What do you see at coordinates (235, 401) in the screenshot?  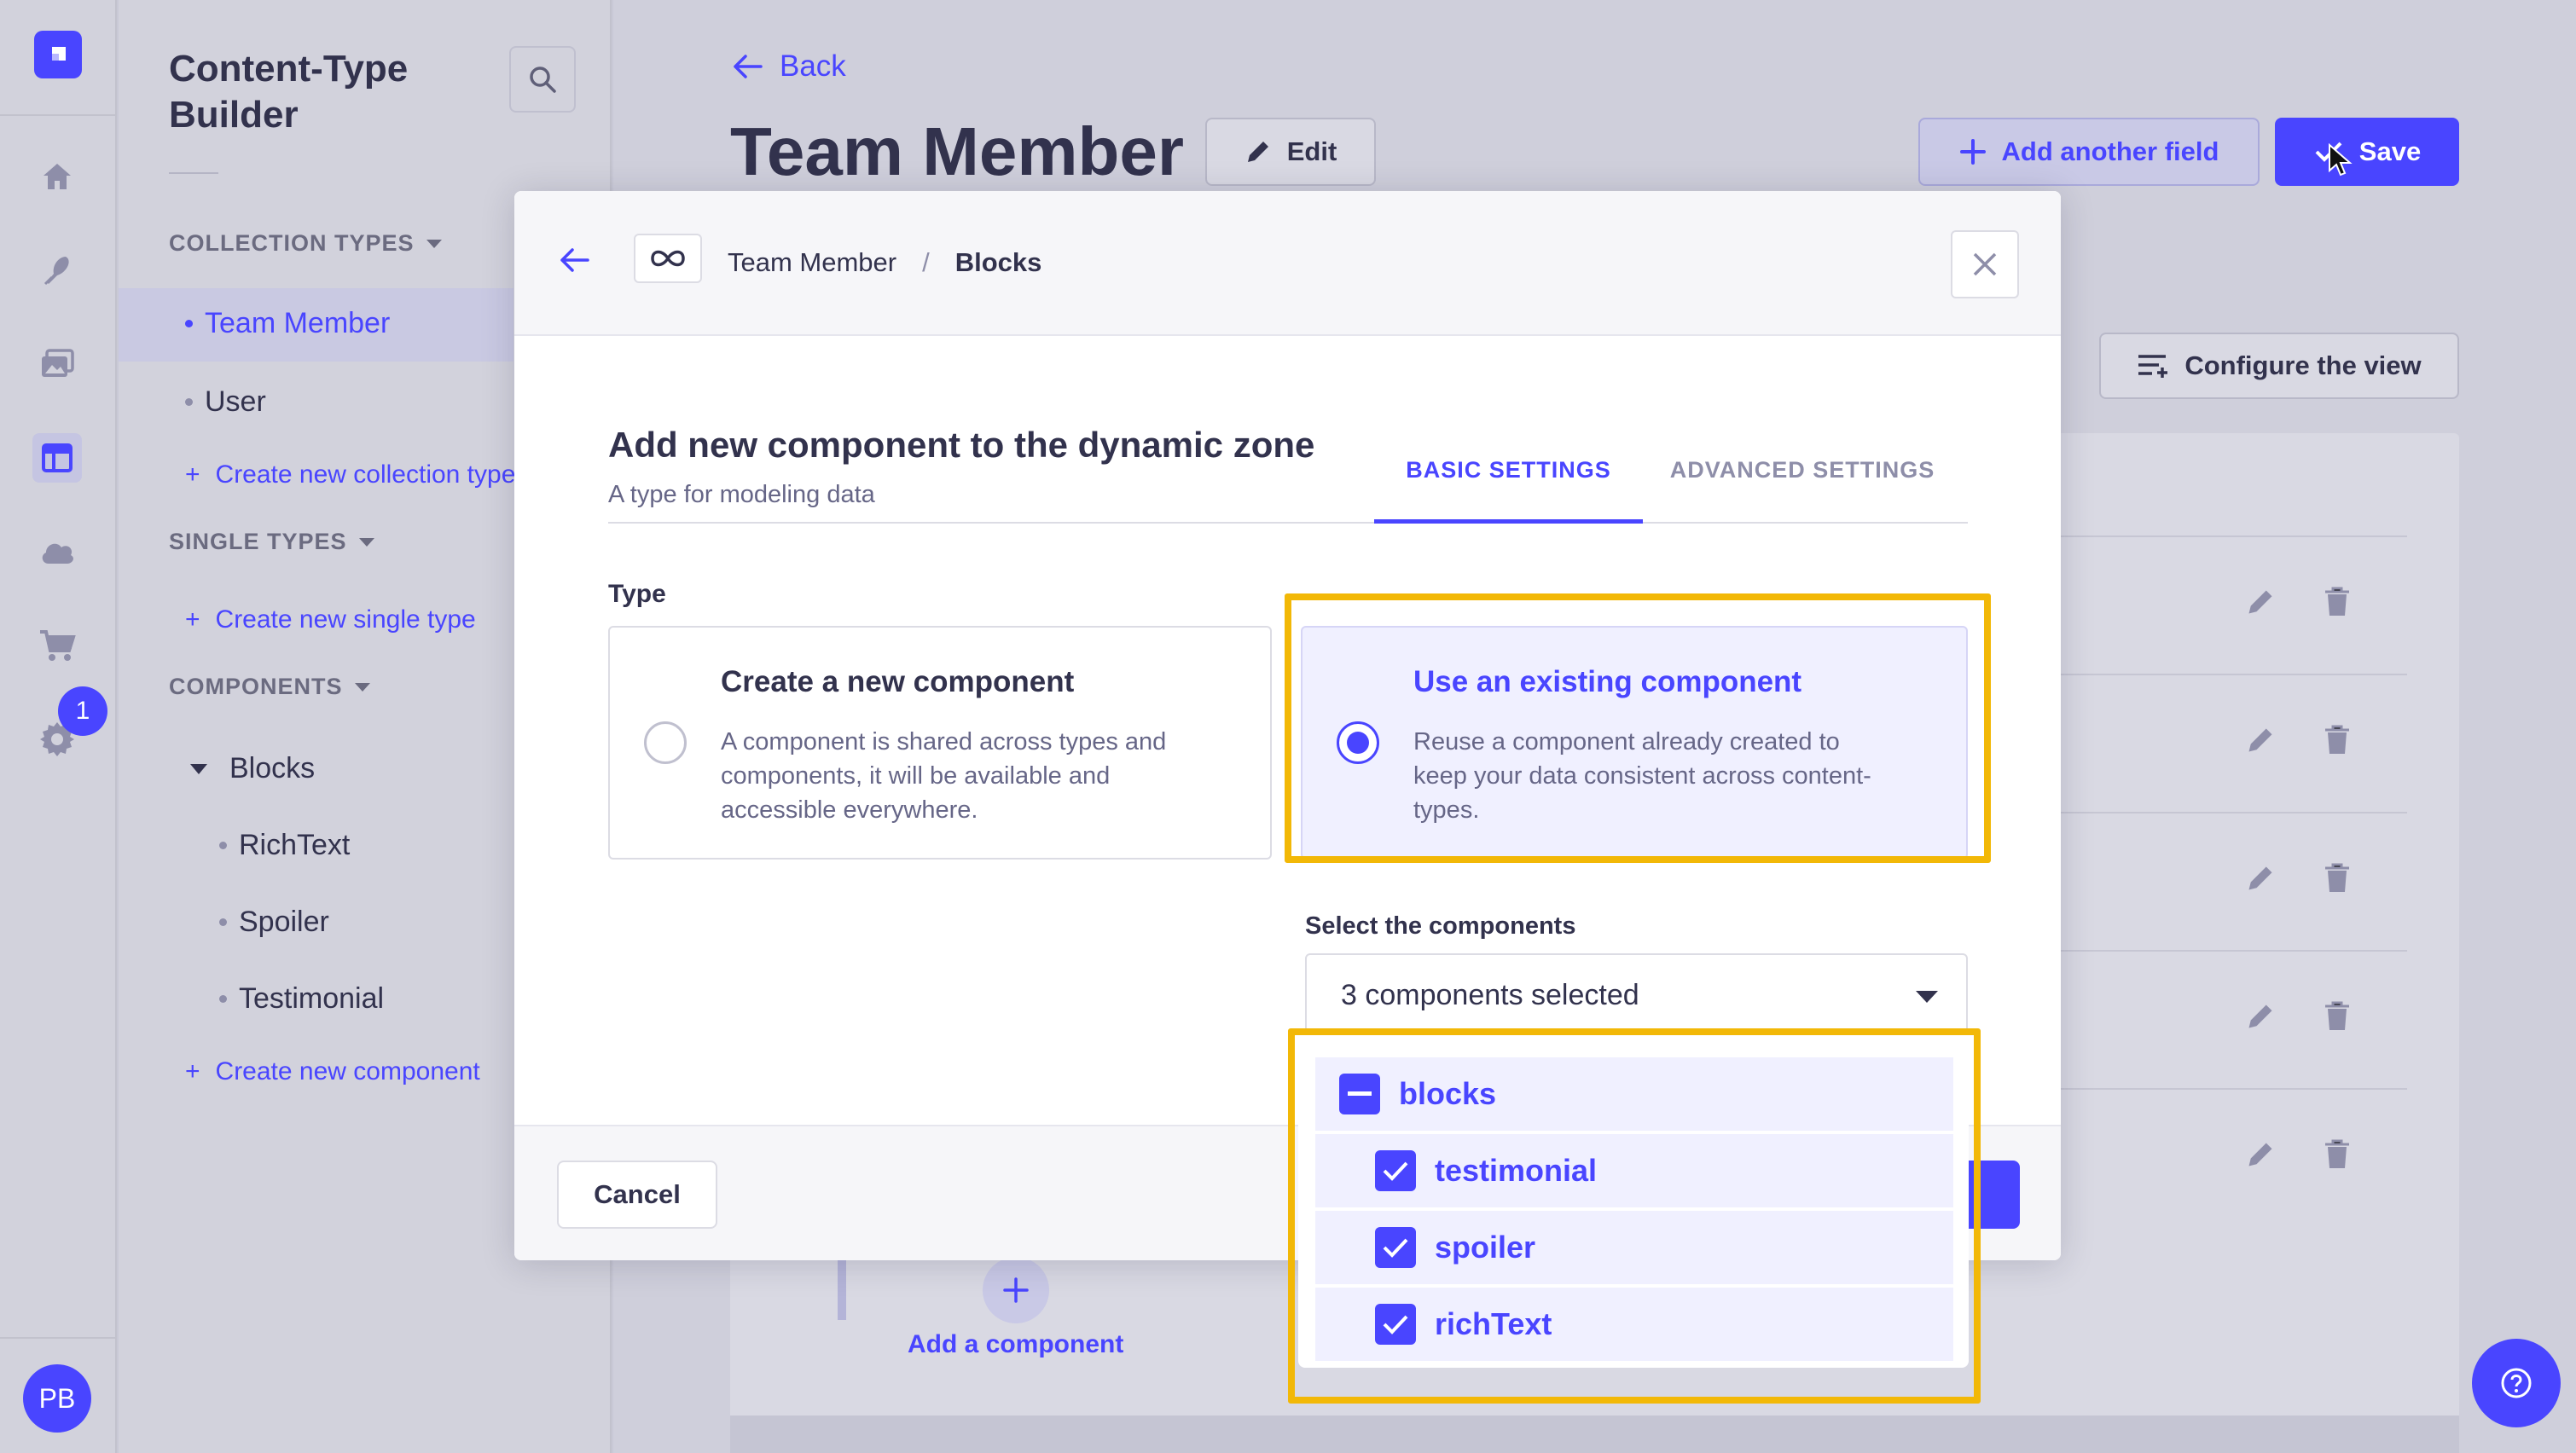 I see `sidebar-item-label: User` at bounding box center [235, 401].